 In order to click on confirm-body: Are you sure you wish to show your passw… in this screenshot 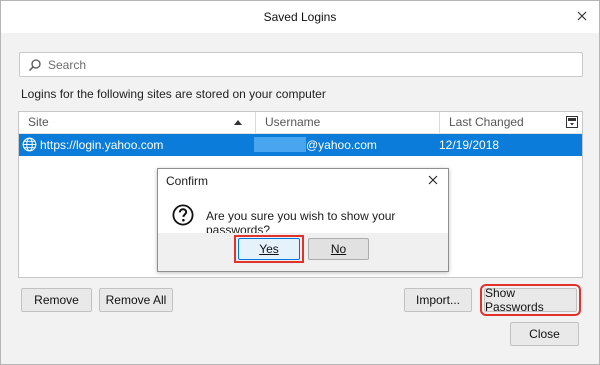, I will do `click(303, 215)`.